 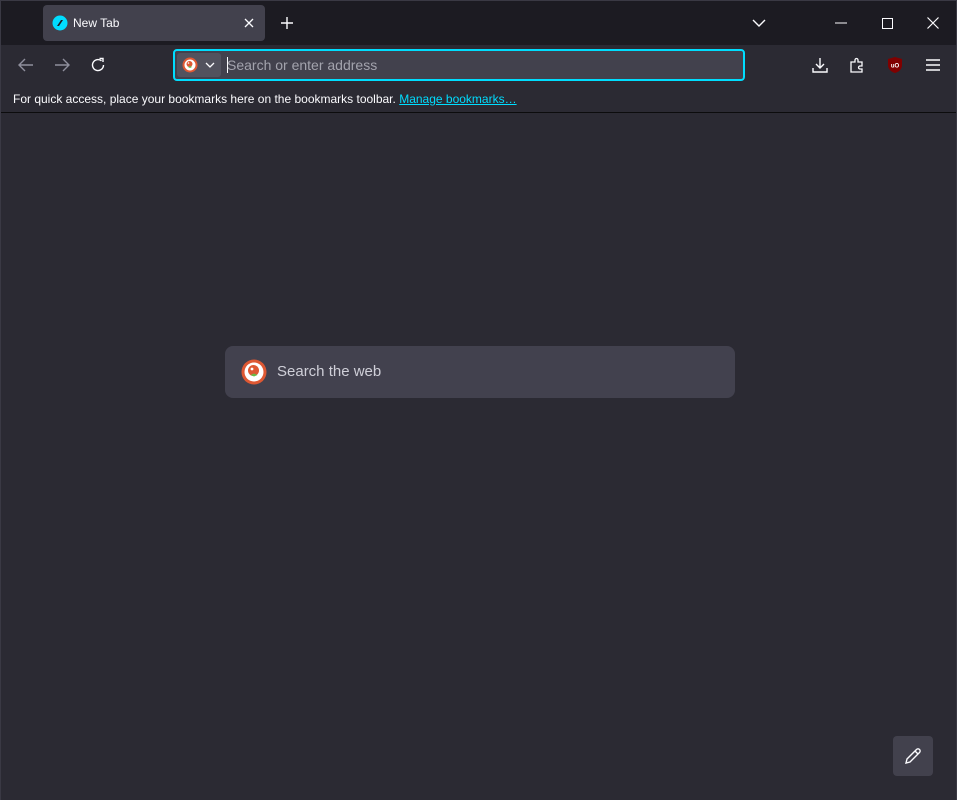 What do you see at coordinates (480, 372) in the screenshot?
I see `web-search-box: Search the web` at bounding box center [480, 372].